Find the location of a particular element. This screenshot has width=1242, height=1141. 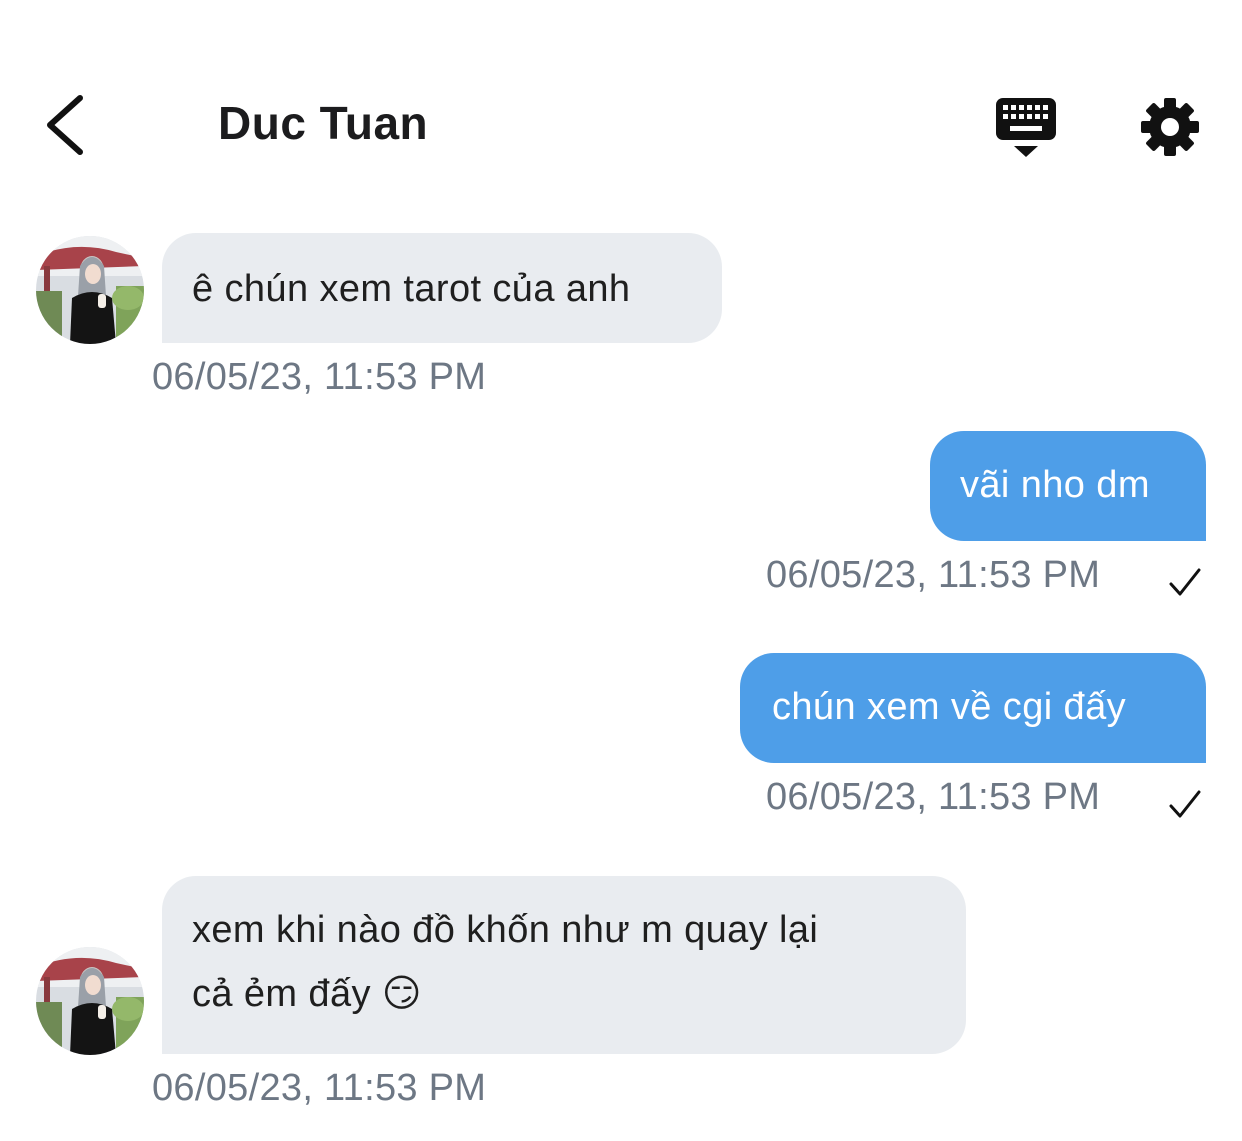

message-text: ê chún xem tarot của anh is located at coordinates (411, 289).